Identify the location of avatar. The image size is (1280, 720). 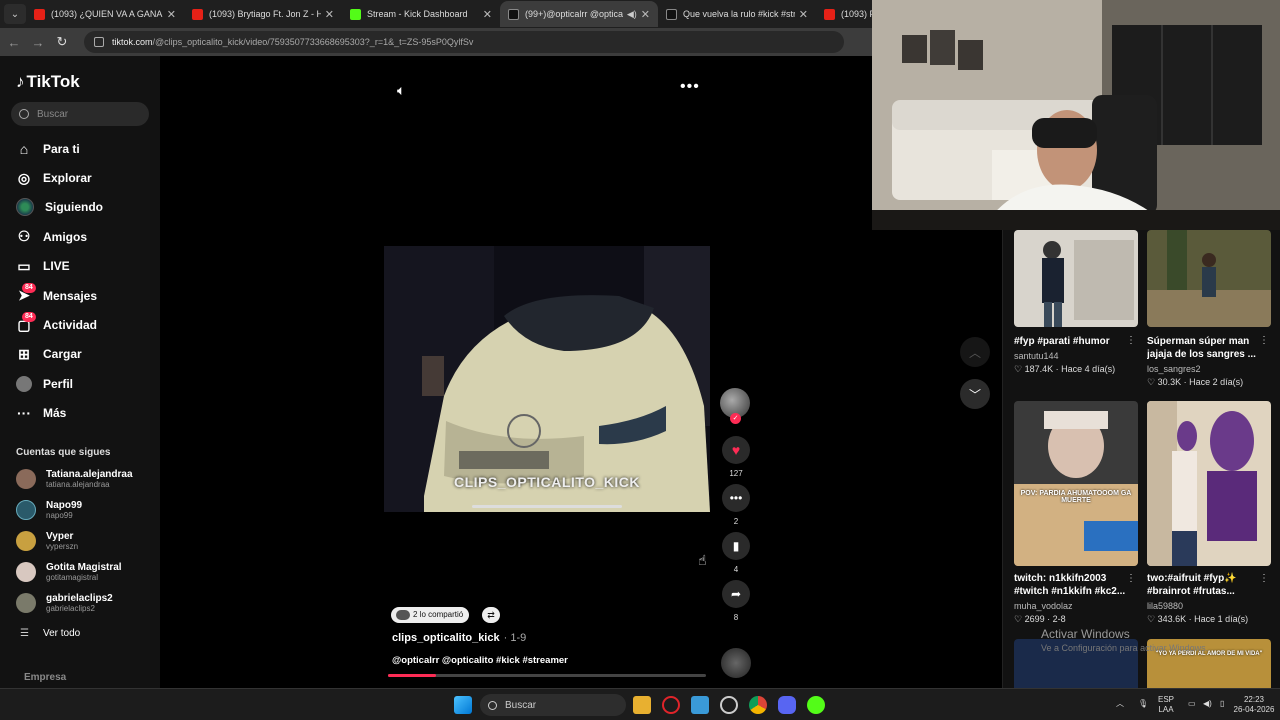
(26, 602).